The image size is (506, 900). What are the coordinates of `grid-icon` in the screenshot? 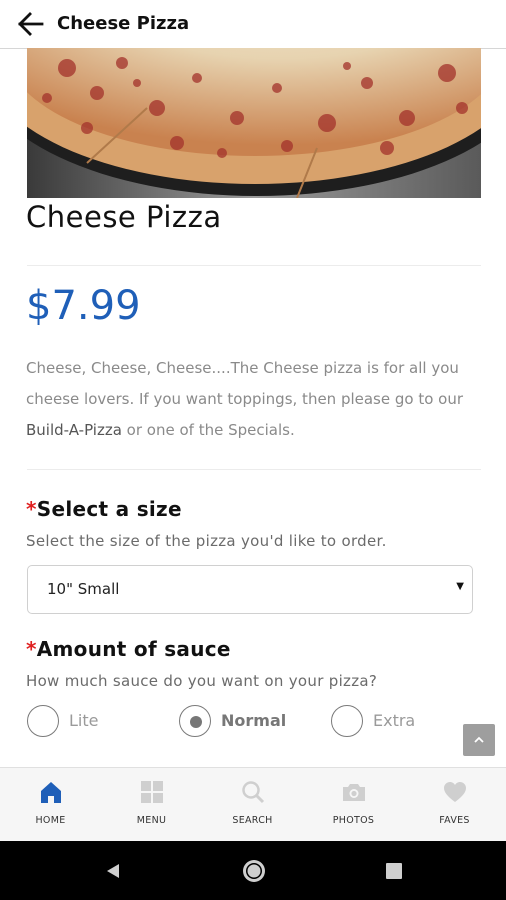 It's located at (152, 792).